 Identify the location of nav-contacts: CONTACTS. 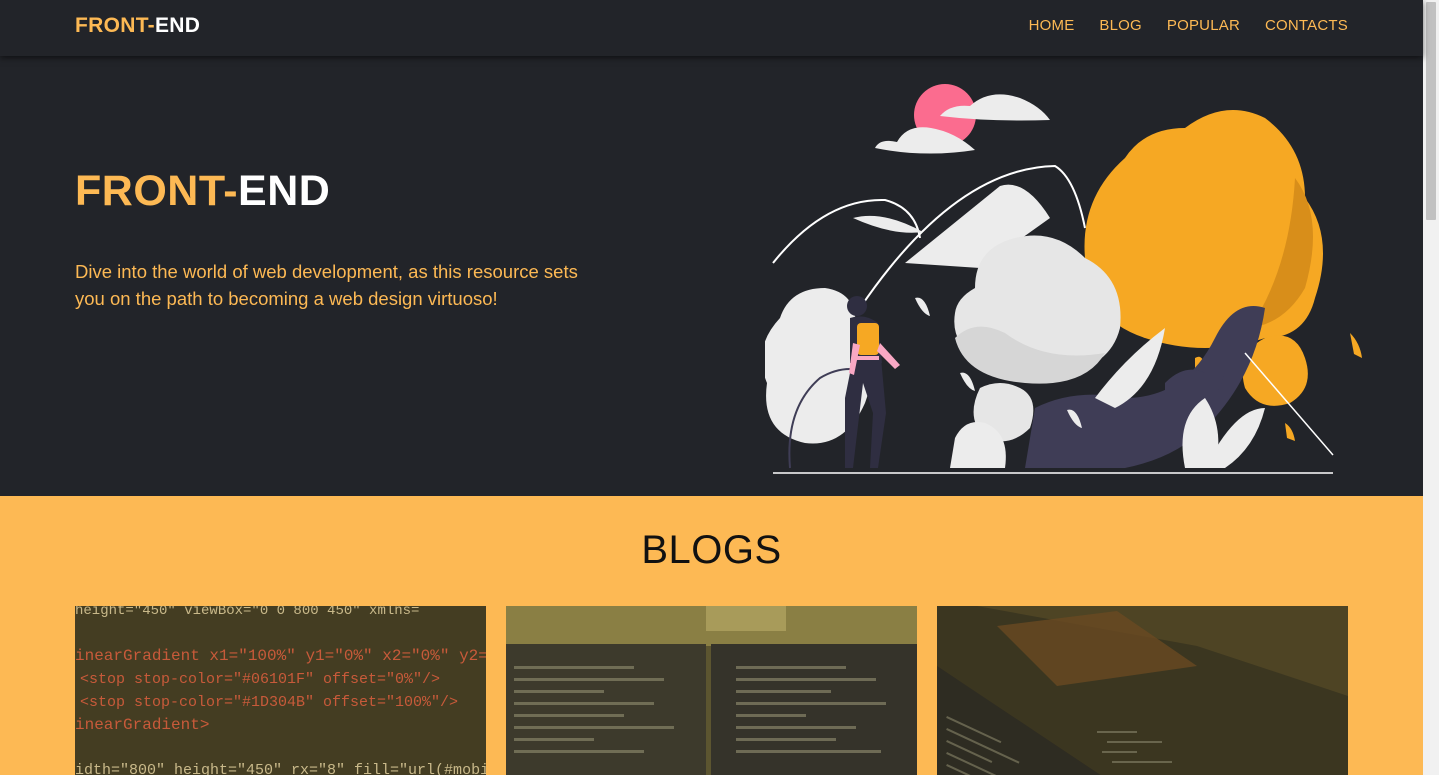
(1306, 25).